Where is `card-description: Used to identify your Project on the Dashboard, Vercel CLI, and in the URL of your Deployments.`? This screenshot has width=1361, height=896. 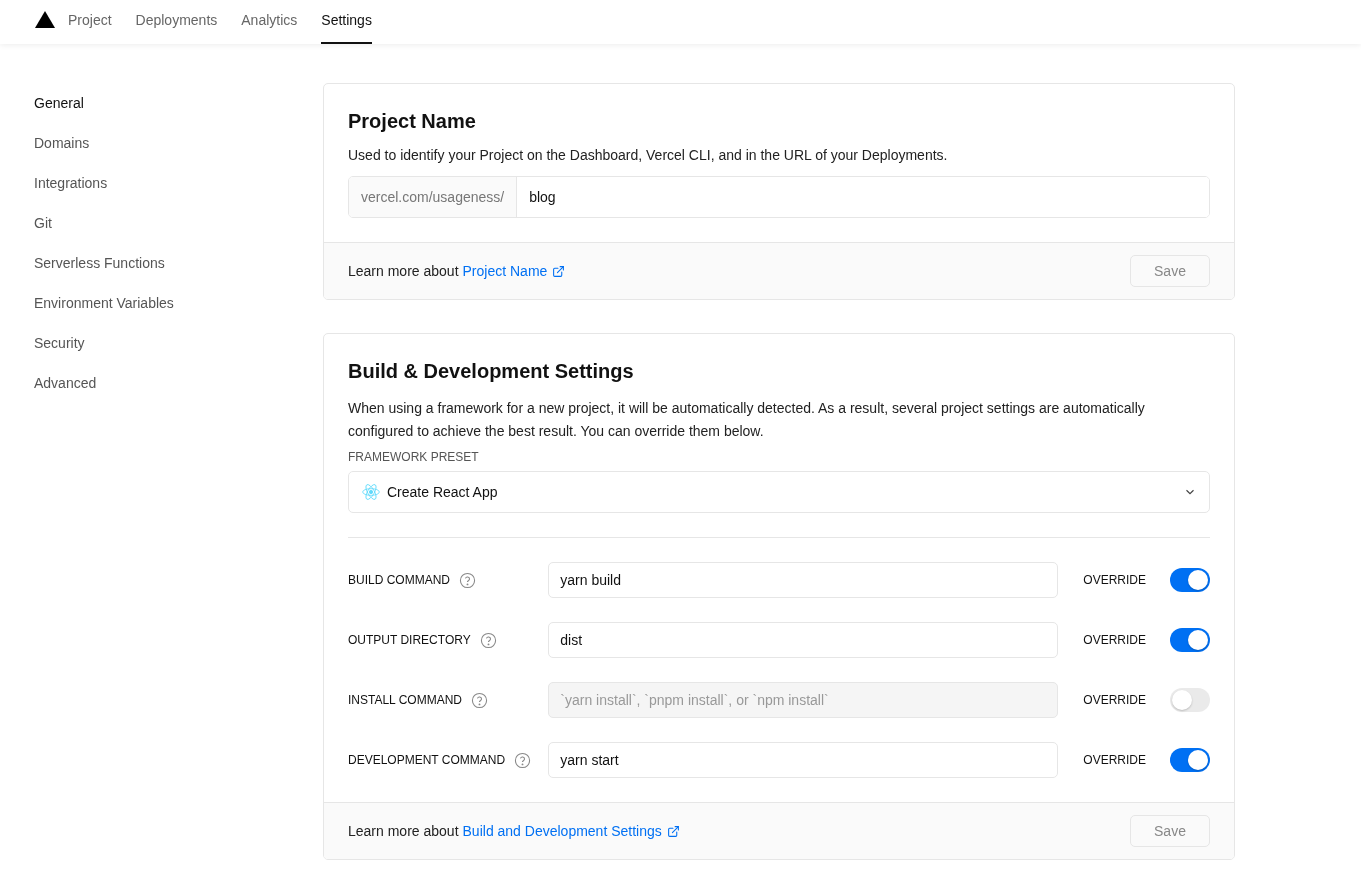
card-description: Used to identify your Project on the Dashboard, Vercel CLI, and in the URL of your Deployments. is located at coordinates (648, 155).